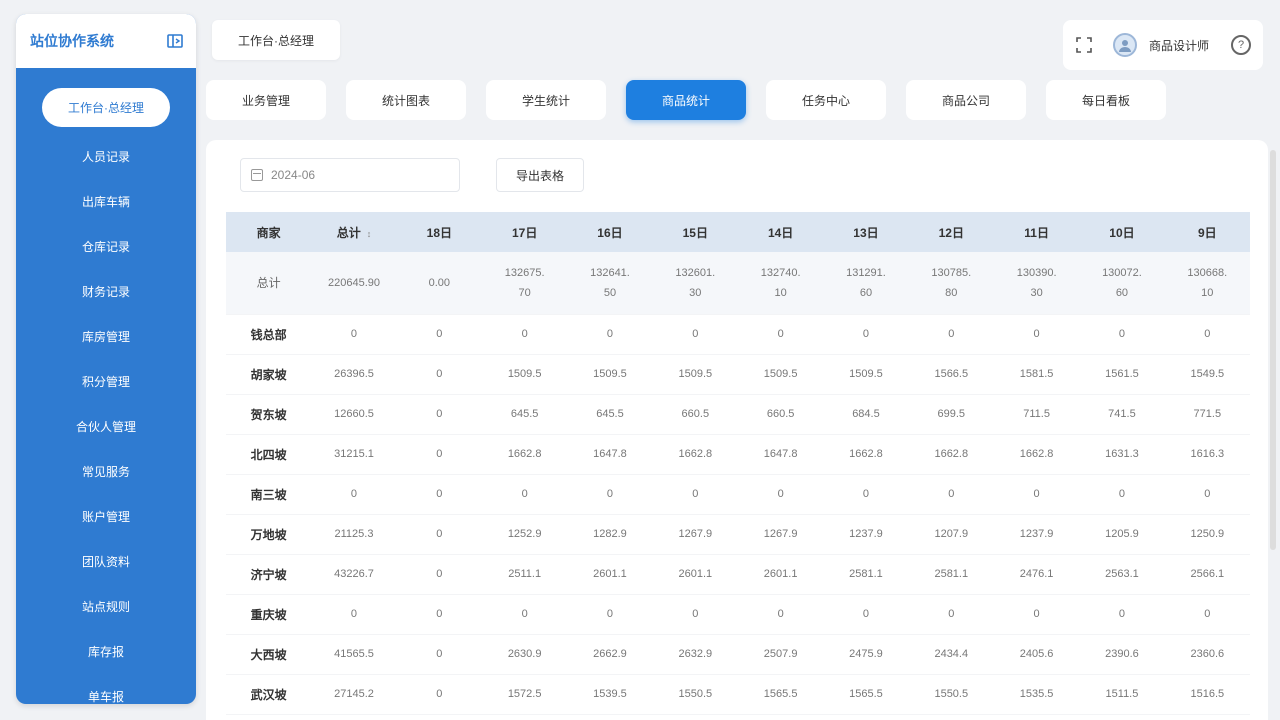 The height and width of the screenshot is (720, 1280). I want to click on sidebar-item-inventory: 库存报, so click(106, 651).